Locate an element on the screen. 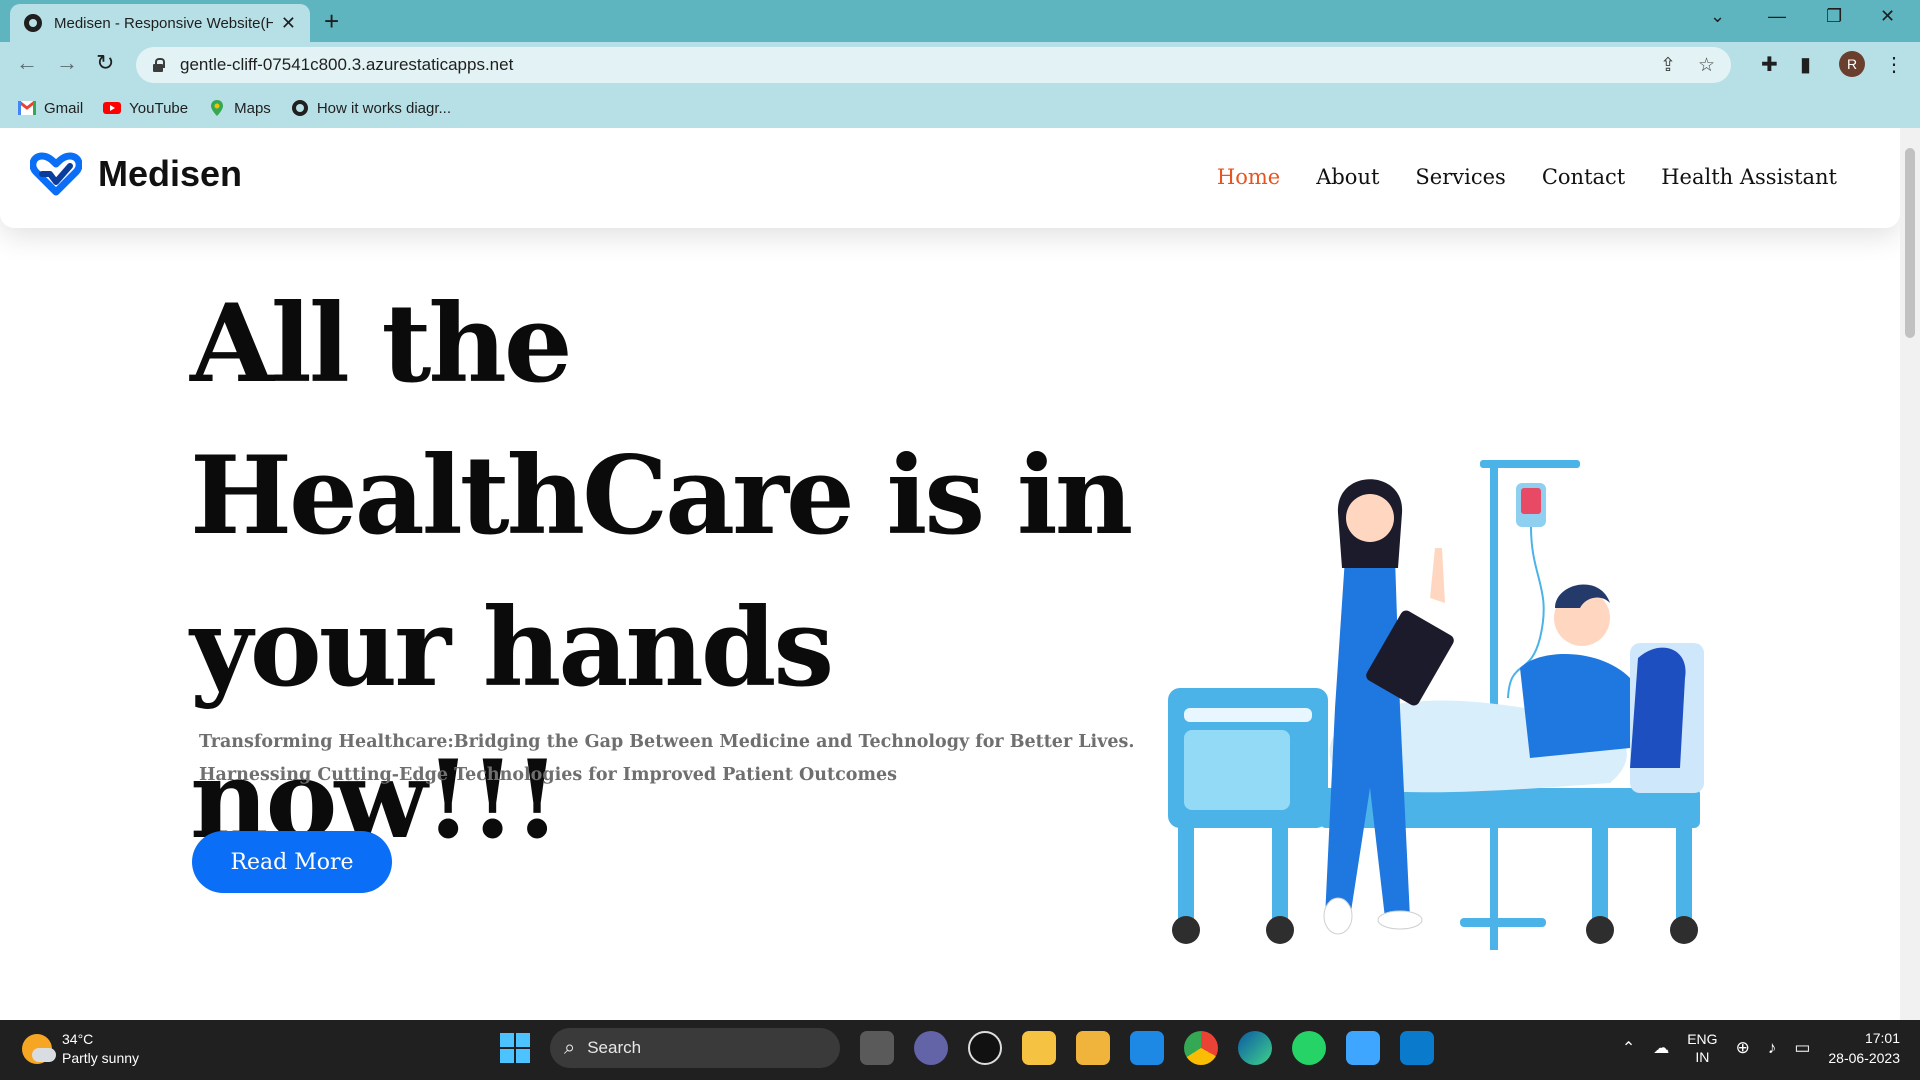 This screenshot has height=1080, width=1920. whatsapp-icon is located at coordinates (1309, 1048).